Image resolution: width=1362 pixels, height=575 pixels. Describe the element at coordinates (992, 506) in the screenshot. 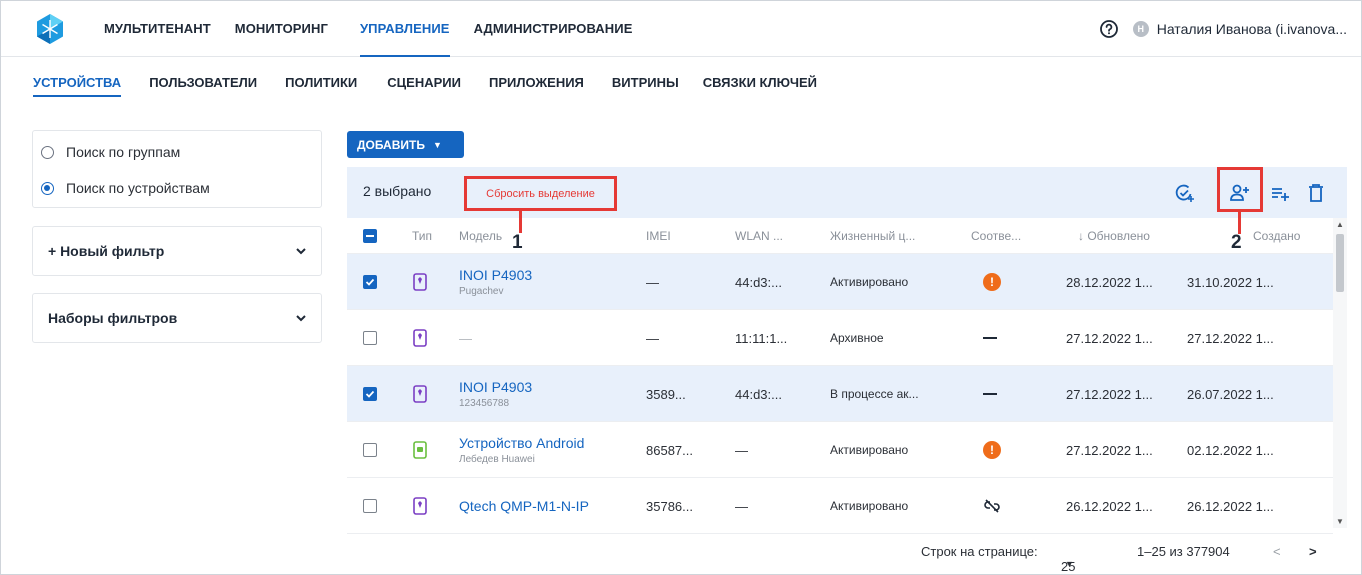

I see `unlinked-icon` at that location.